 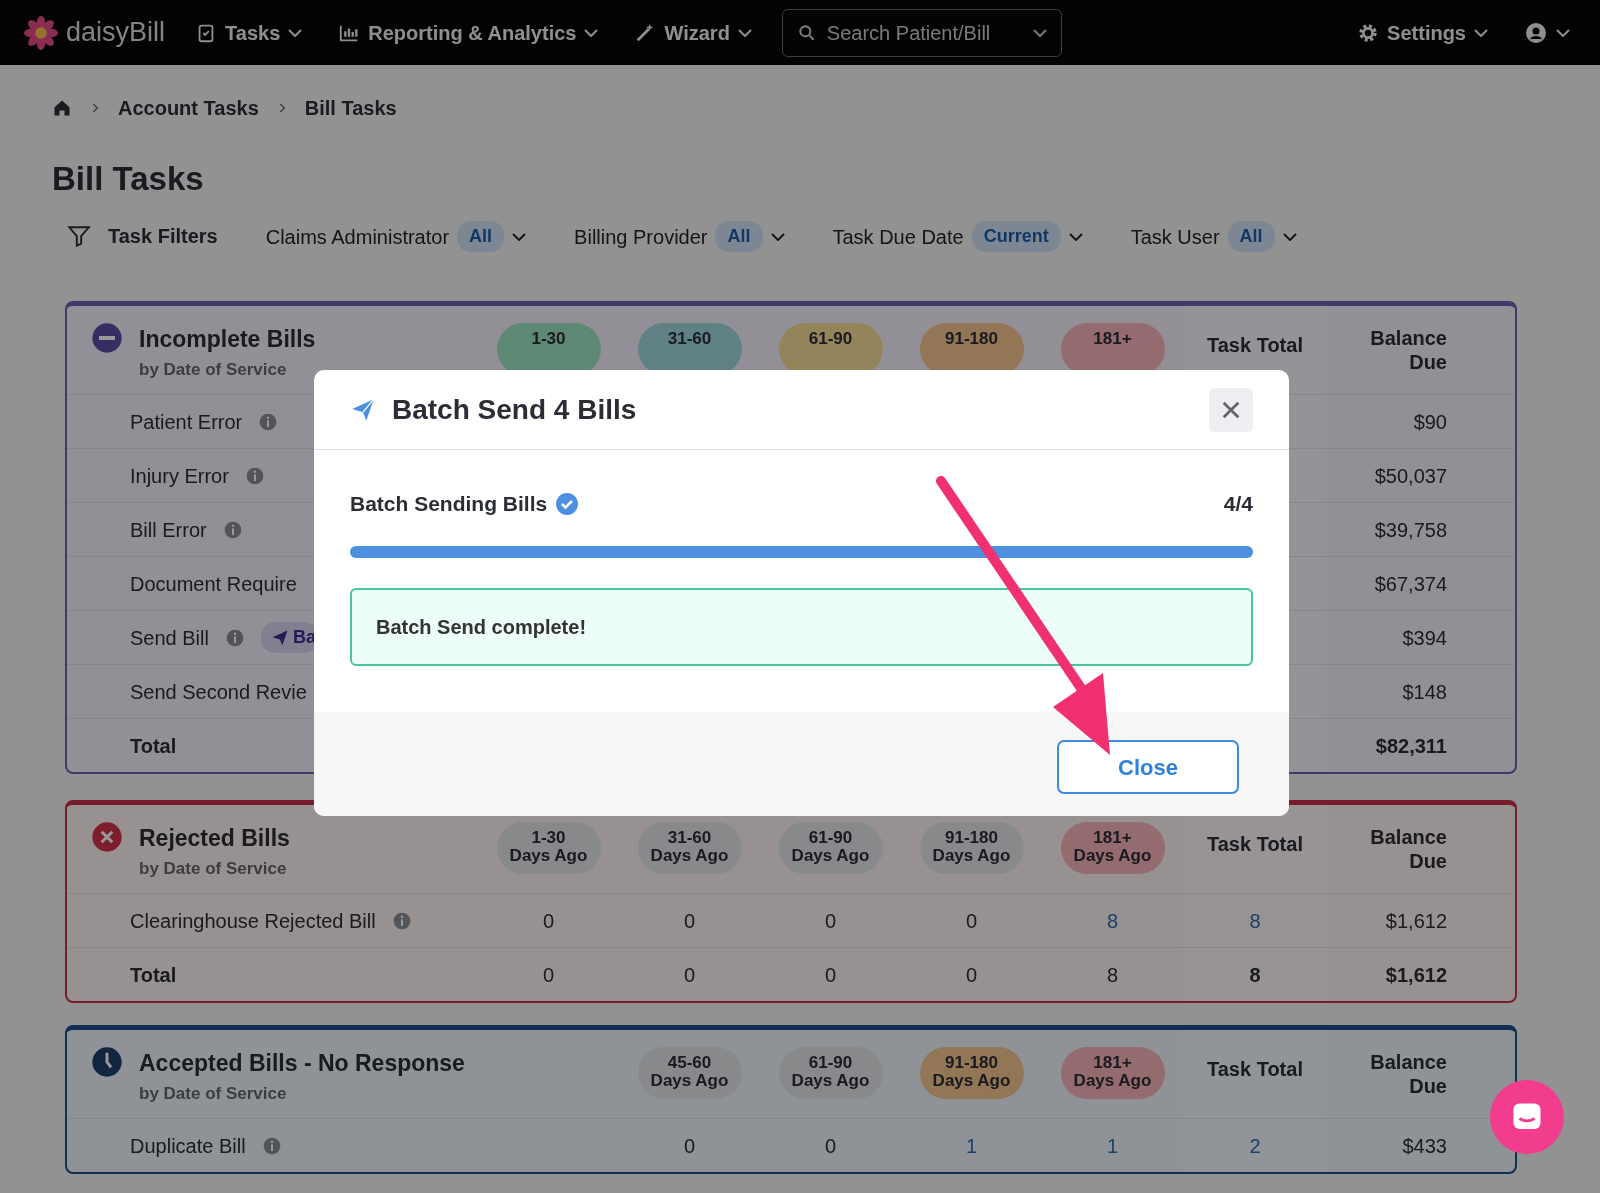 What do you see at coordinates (515, 409) in the screenshot?
I see `modal-title: Batch Send 4 Bills` at bounding box center [515, 409].